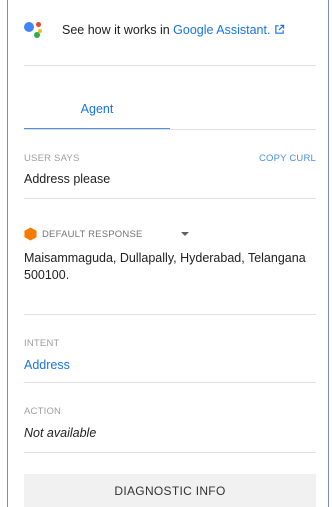 This screenshot has width=332, height=507. Describe the element at coordinates (60, 433) in the screenshot. I see `action-value: Not available` at that location.